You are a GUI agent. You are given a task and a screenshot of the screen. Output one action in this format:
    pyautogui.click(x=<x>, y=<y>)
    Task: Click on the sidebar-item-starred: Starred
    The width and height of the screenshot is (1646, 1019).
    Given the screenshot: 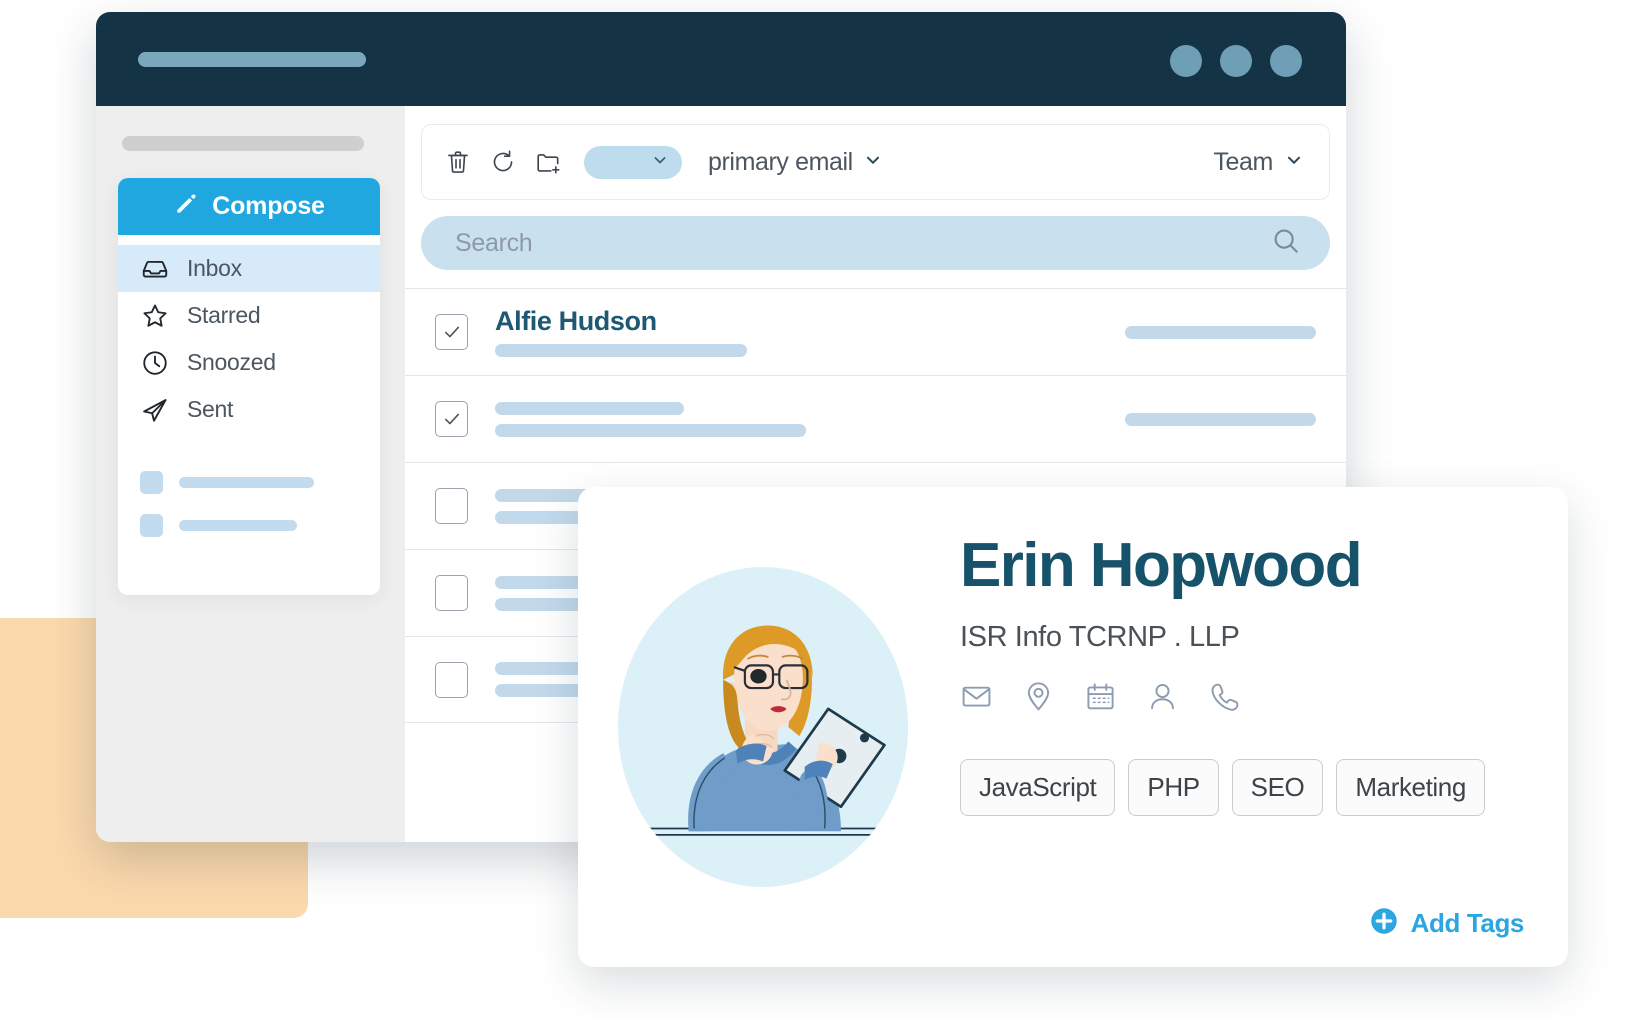 What is the action you would take?
    pyautogui.click(x=249, y=315)
    